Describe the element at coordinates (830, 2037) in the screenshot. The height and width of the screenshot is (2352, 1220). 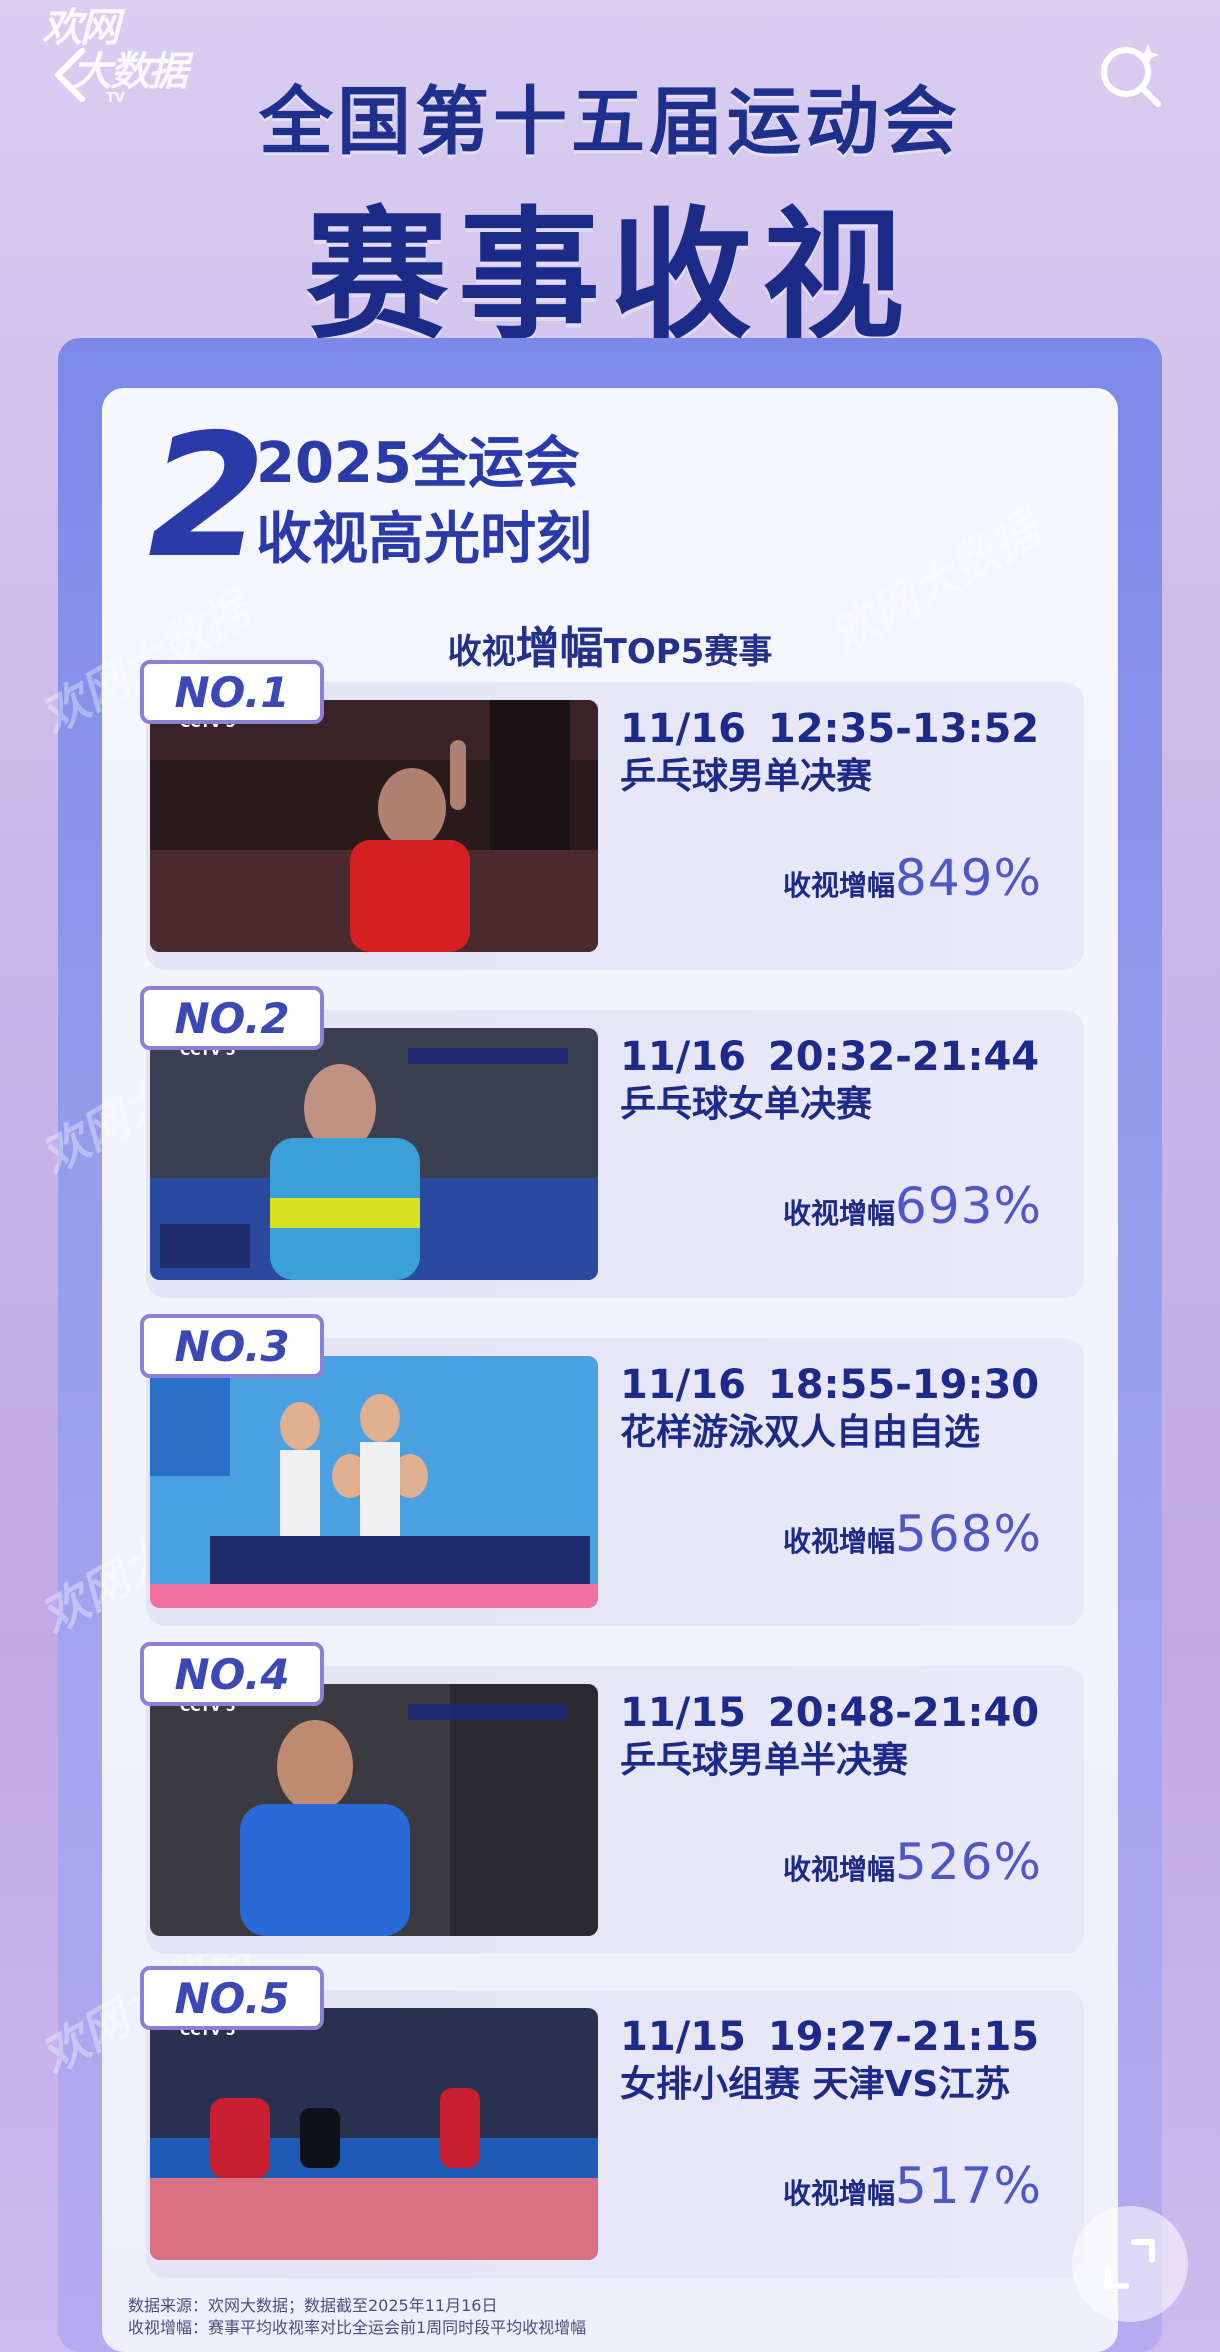
I see `card-time: 11/15 19:27-21:15` at that location.